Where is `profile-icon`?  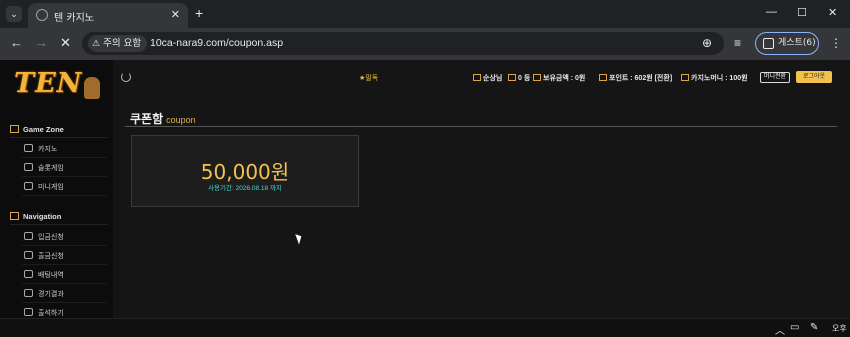
profile-icon is located at coordinates (768, 43).